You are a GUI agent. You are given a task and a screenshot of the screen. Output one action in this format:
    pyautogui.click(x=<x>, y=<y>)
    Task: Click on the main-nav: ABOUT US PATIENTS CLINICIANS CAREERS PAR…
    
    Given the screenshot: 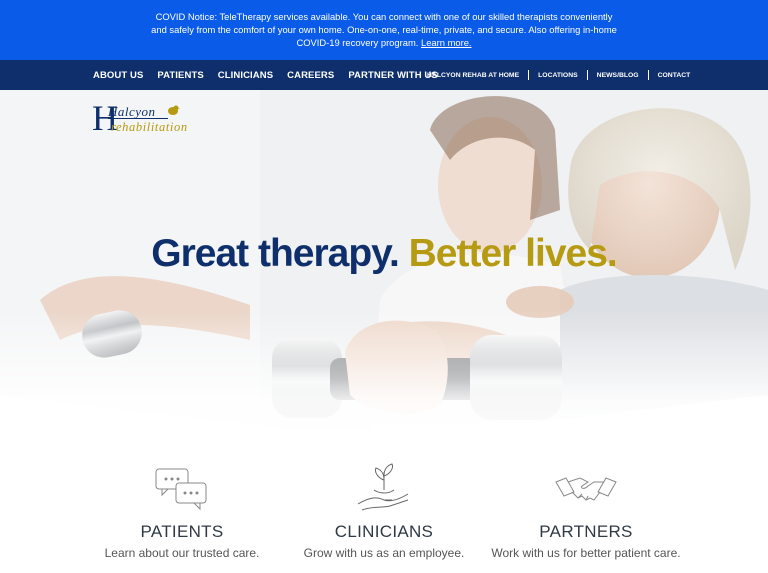 What is the action you would take?
    pyautogui.click(x=384, y=75)
    